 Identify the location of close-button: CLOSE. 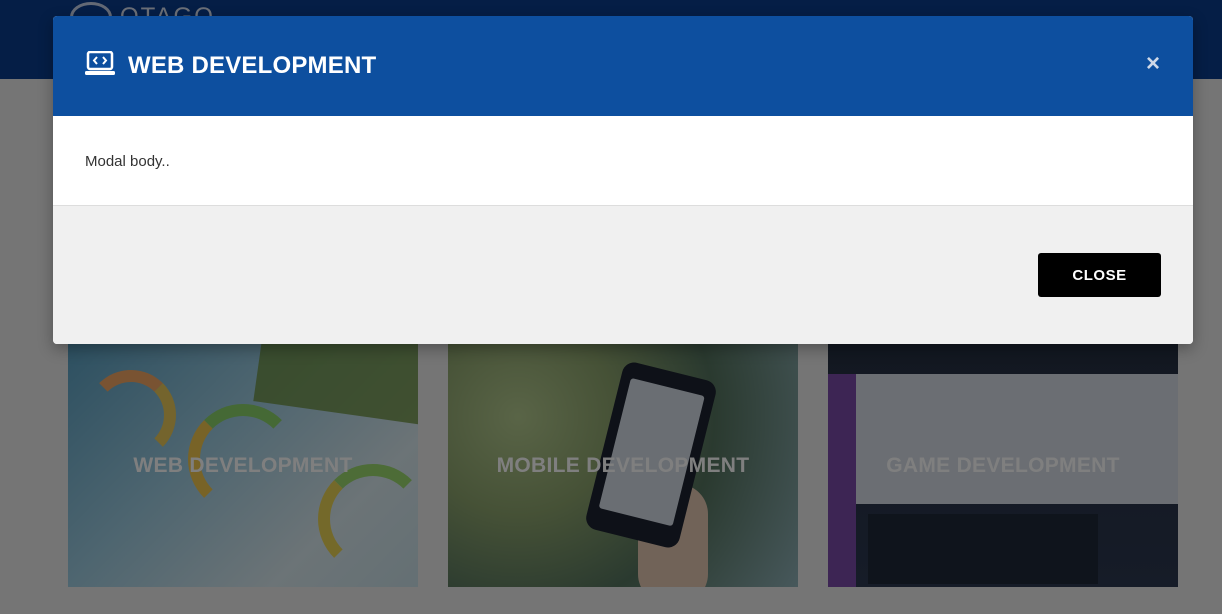
(1099, 275).